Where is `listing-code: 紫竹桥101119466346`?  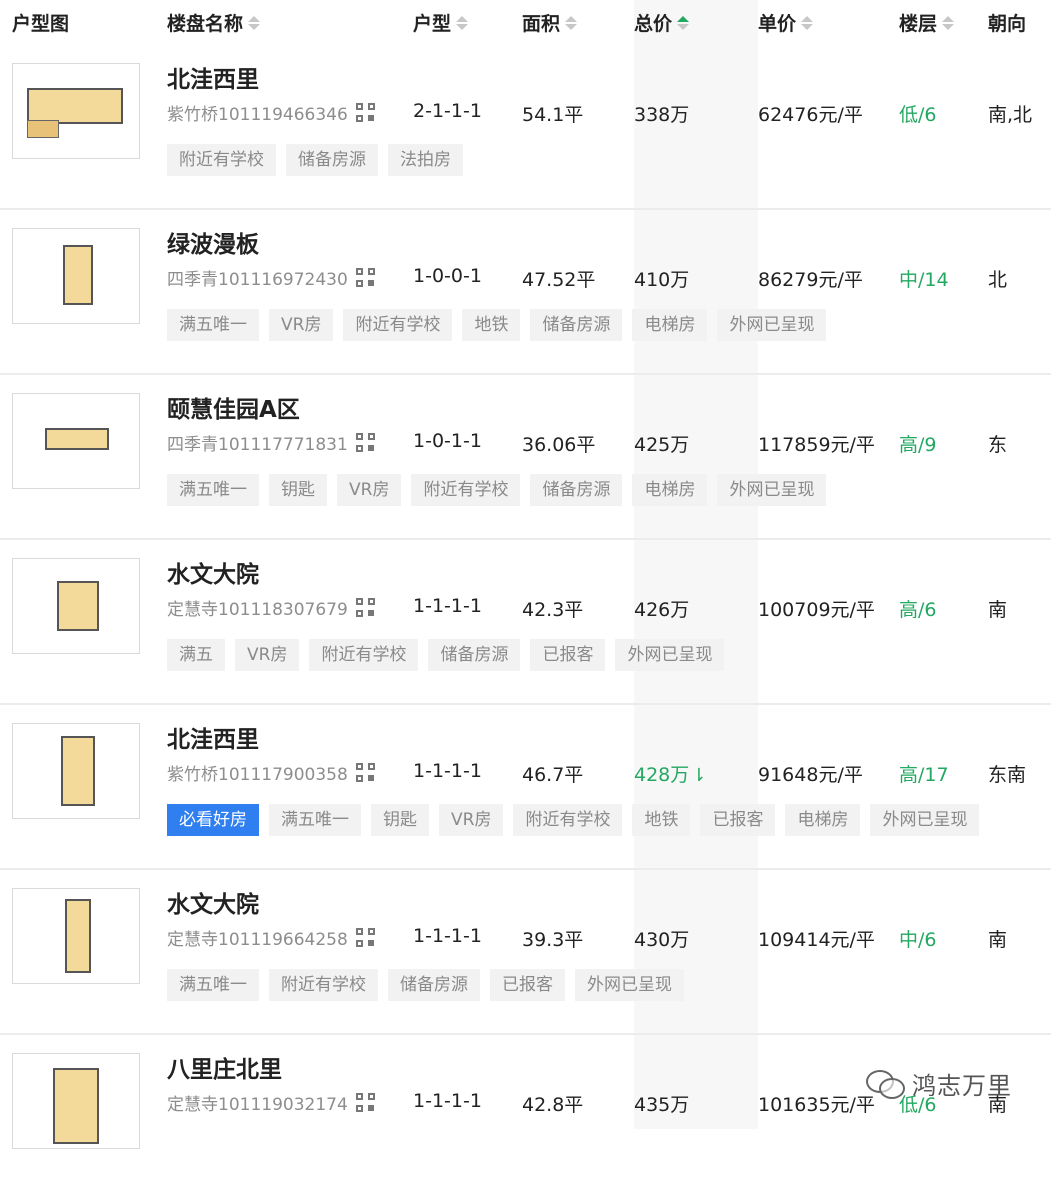 listing-code: 紫竹桥101119466346 is located at coordinates (271, 112).